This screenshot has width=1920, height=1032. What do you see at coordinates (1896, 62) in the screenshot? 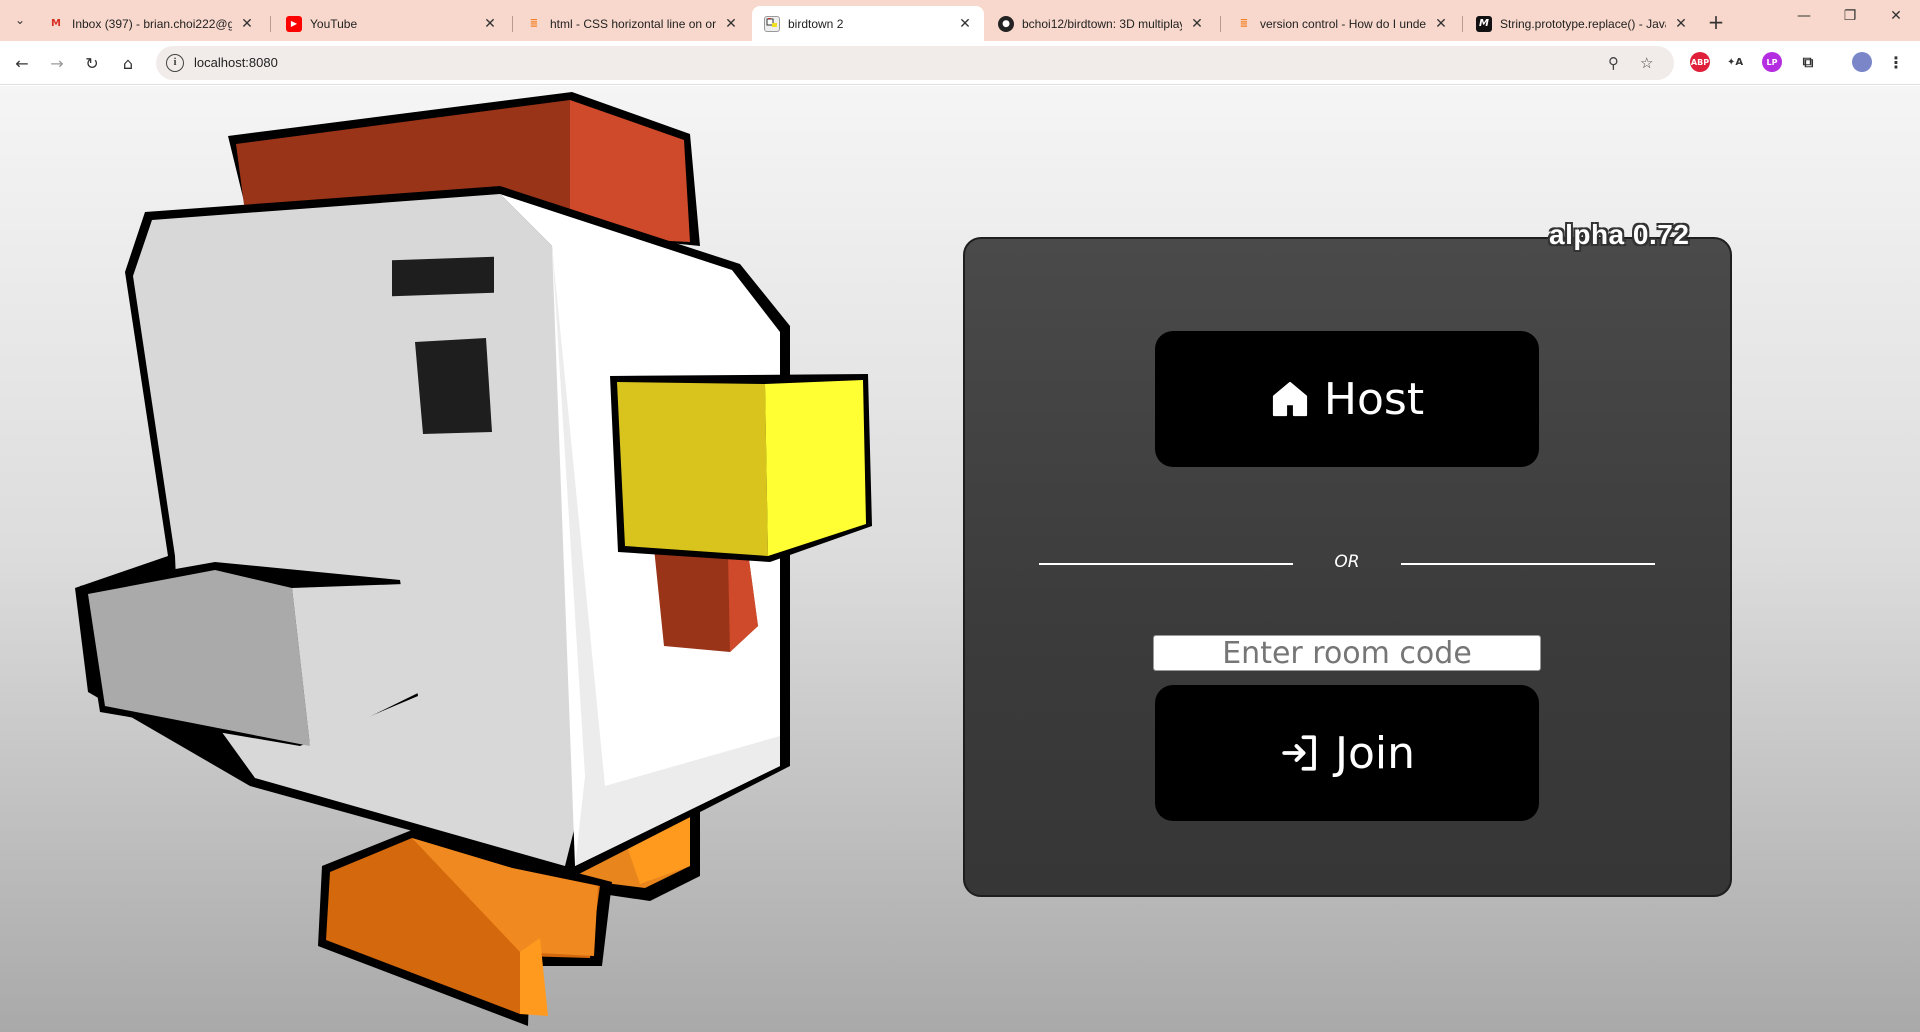
I see `menu-icon: ⋮` at bounding box center [1896, 62].